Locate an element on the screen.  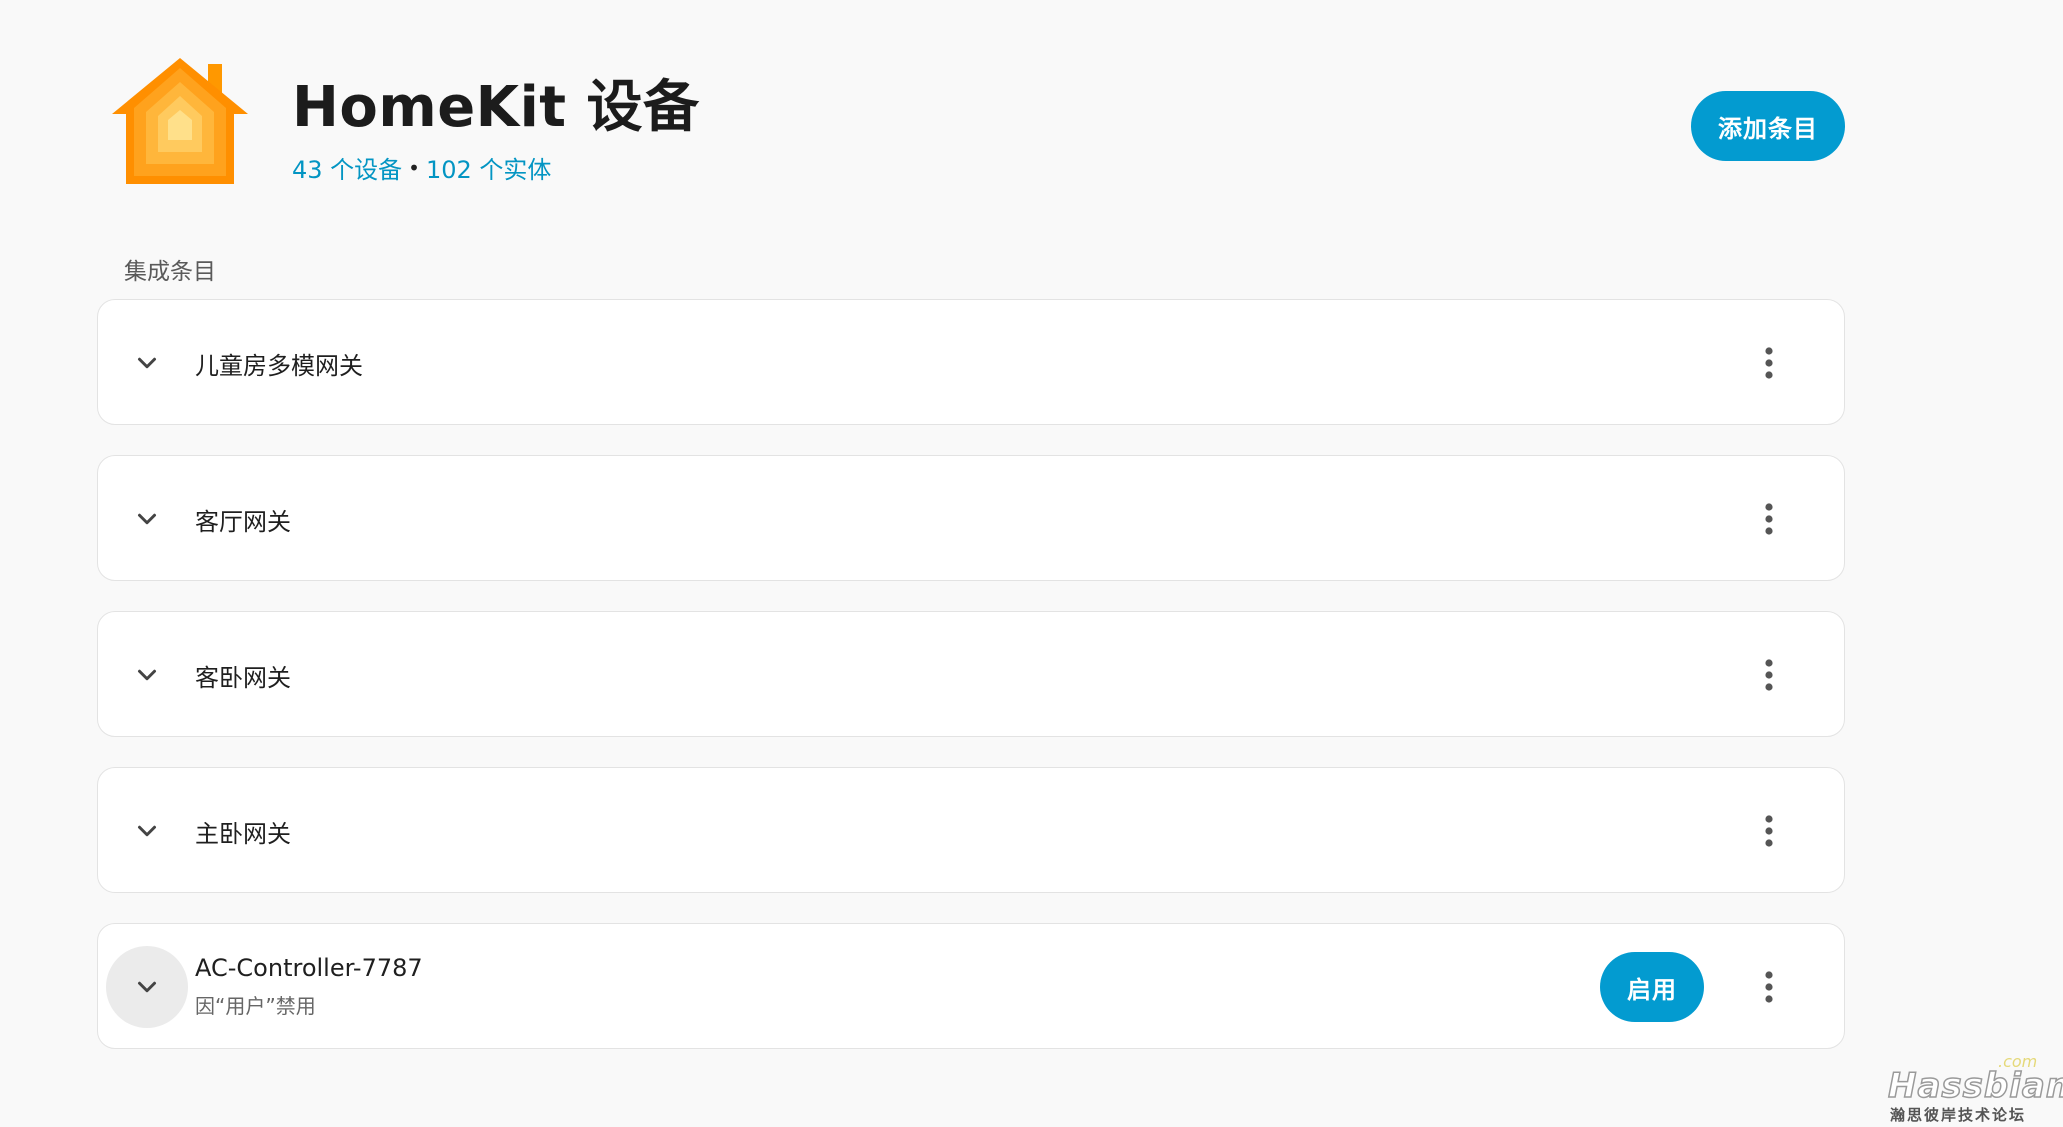
add-entry-button: 添加条目 is located at coordinates (1768, 126).